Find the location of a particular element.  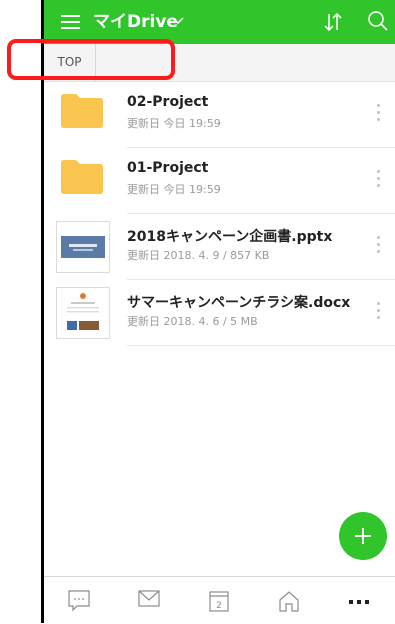

list-item: 01-Project 更新日 今日 19:59 is located at coordinates (228, 181).